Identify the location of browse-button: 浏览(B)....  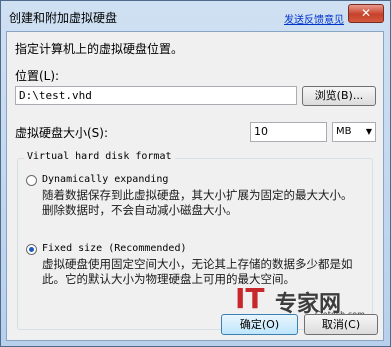
(339, 96).